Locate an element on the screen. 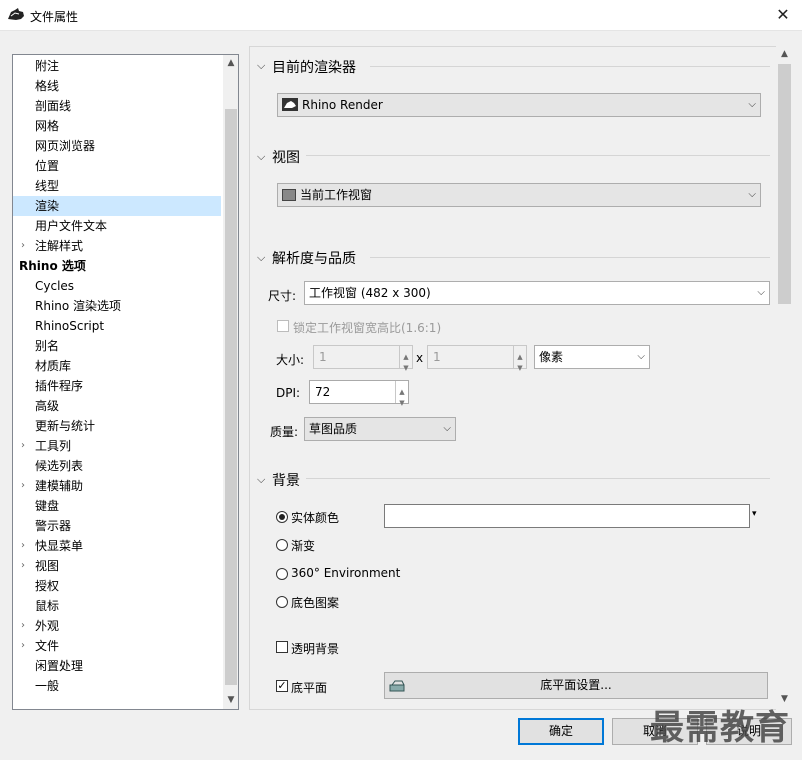 Image resolution: width=802 pixels, height=760 pixels. width-input: 1 ▲ ▼ is located at coordinates (363, 358).